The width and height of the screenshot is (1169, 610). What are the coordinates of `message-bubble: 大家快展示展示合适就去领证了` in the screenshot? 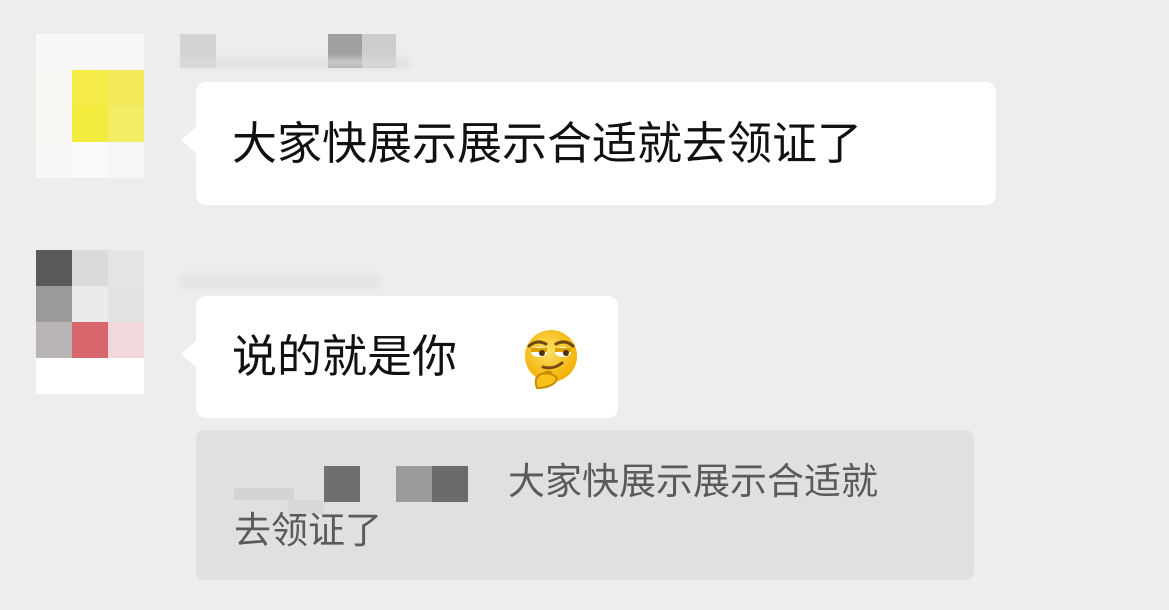 It's located at (588, 143).